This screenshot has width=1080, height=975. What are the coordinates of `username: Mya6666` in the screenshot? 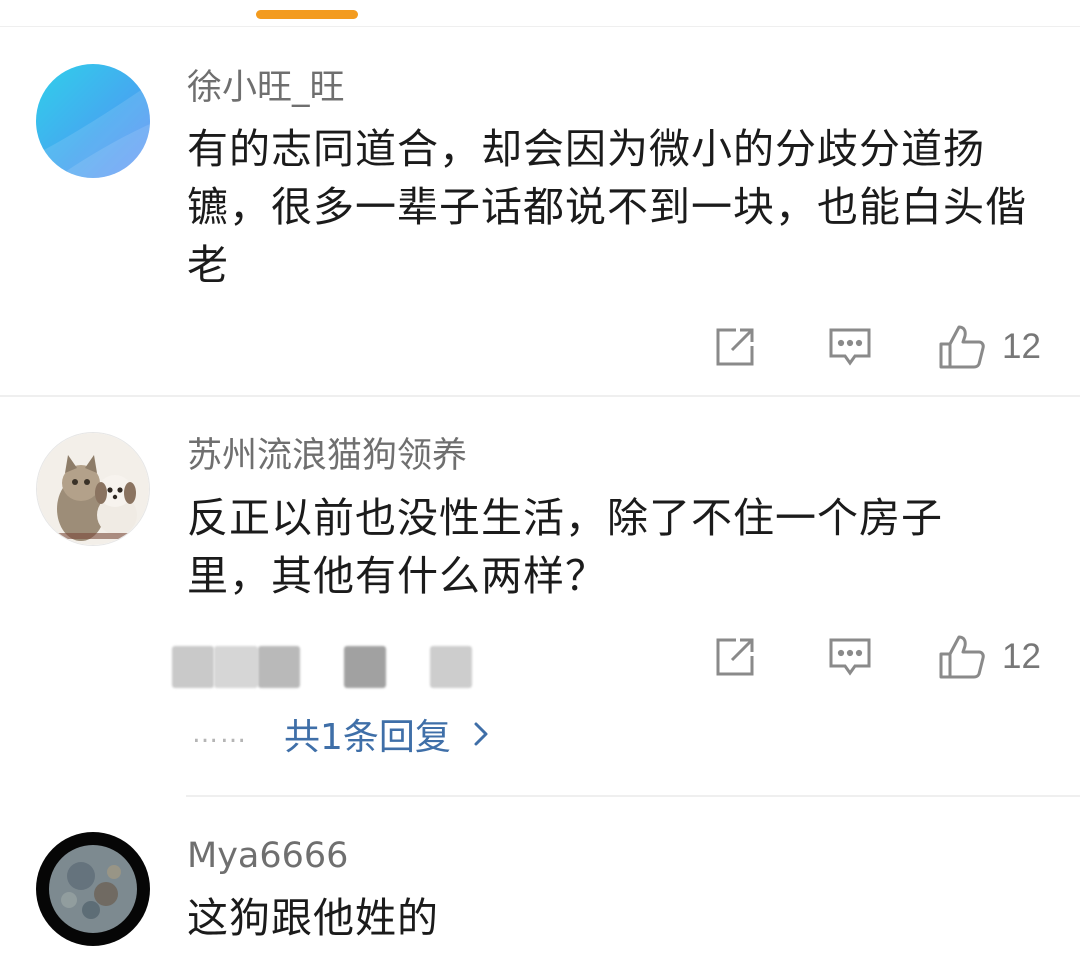 It's located at (267, 856).